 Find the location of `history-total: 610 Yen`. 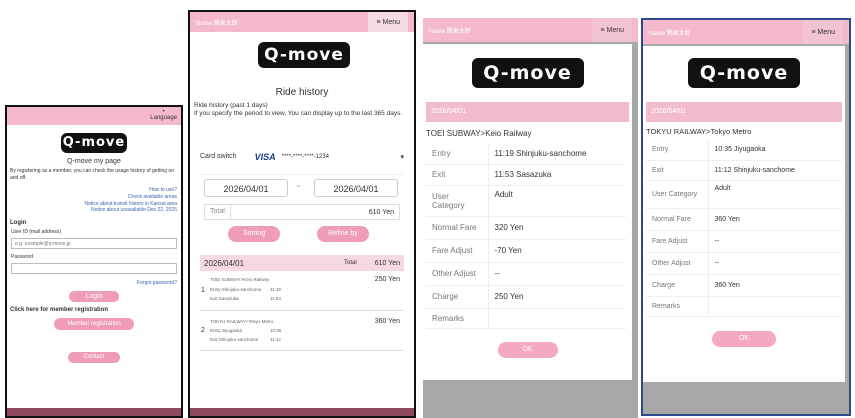

history-total: 610 Yen is located at coordinates (387, 263).